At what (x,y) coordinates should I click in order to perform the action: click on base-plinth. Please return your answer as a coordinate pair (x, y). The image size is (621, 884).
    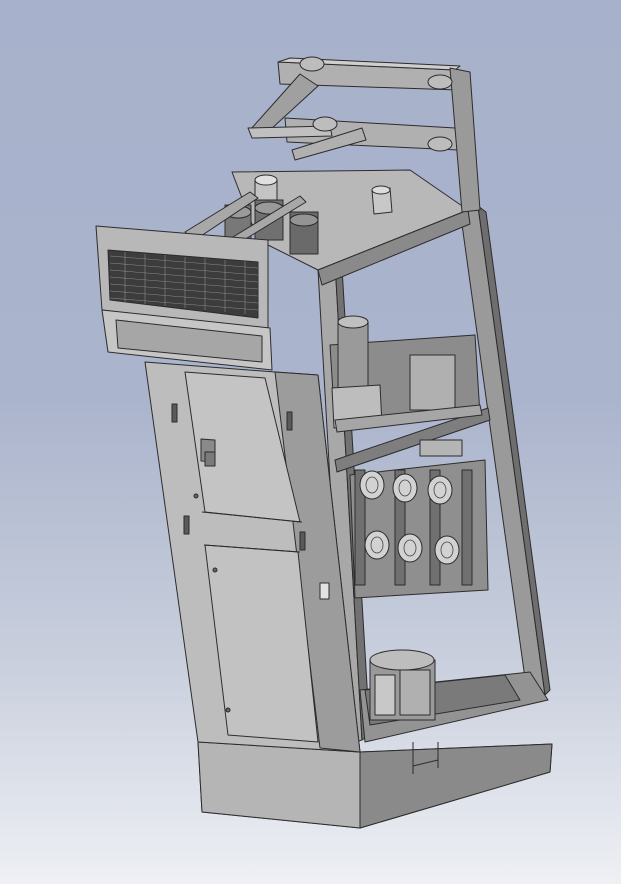
    Looking at the image, I should click on (375, 785).